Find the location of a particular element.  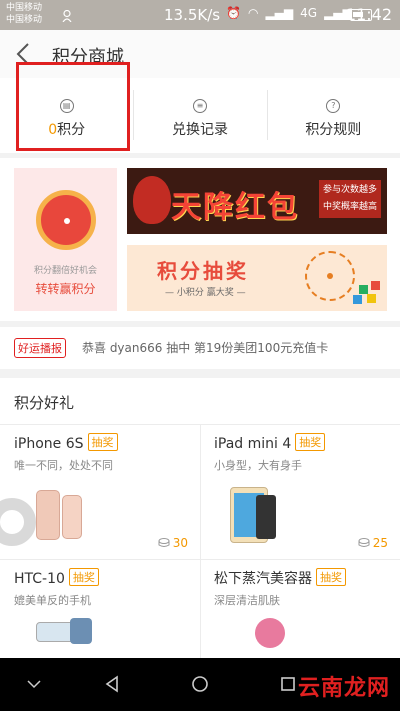

question-icon: ? is located at coordinates (333, 105).